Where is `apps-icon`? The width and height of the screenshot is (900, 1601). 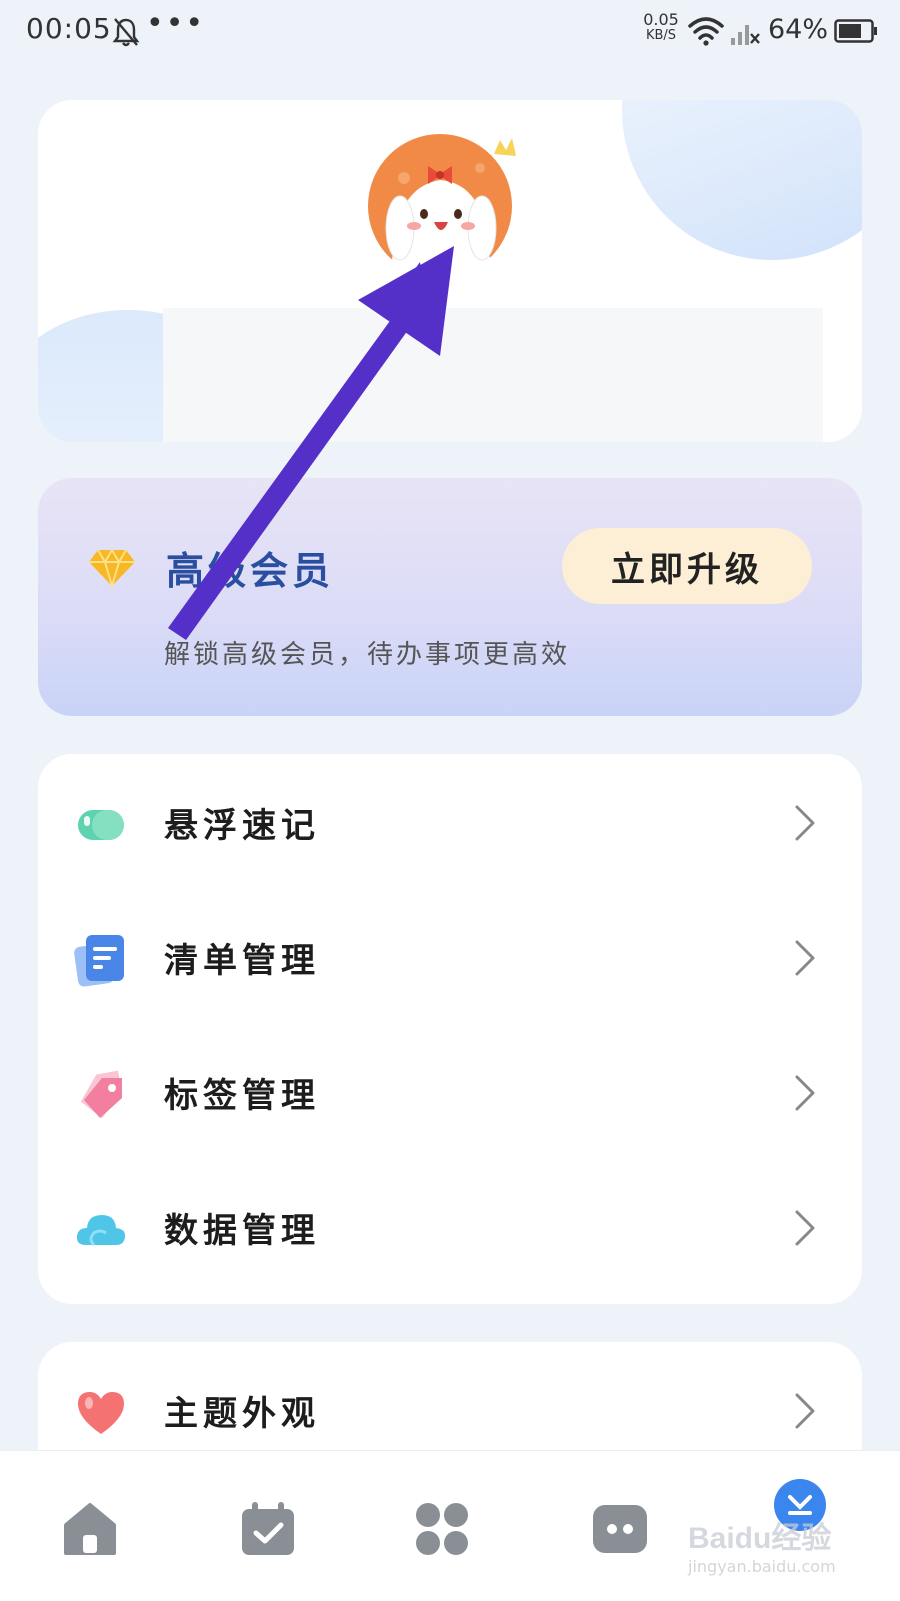
apps-icon is located at coordinates (442, 1529).